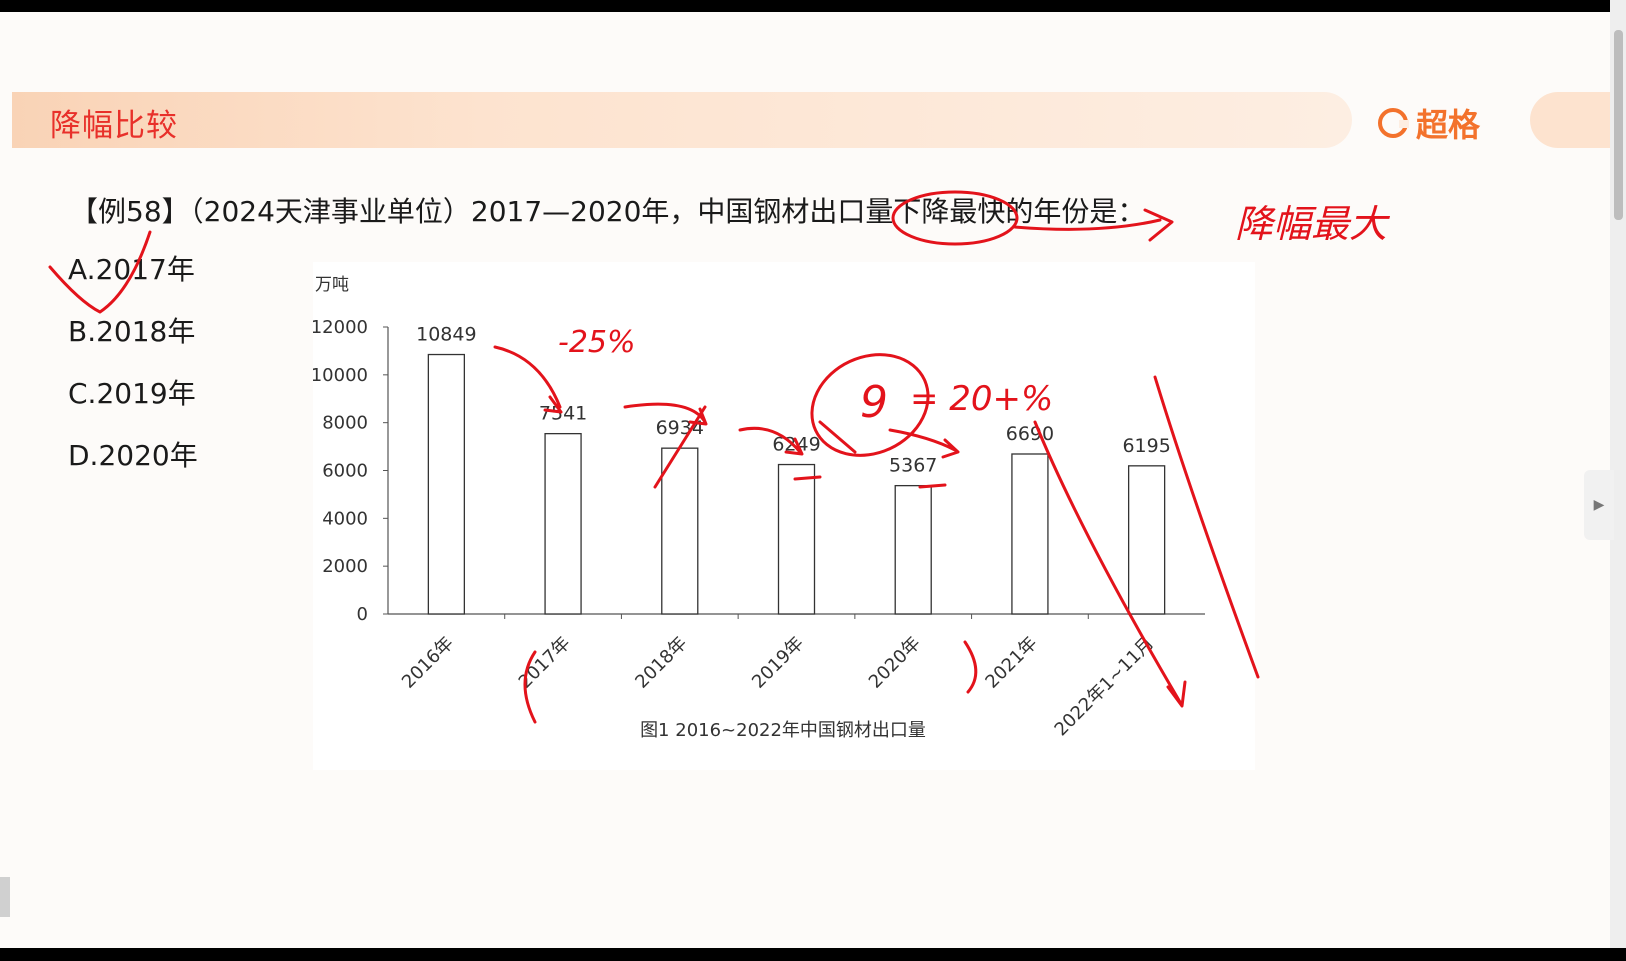 This screenshot has height=961, width=1626. Describe the element at coordinates (114, 126) in the screenshot. I see `section-title: 降幅比较` at that location.